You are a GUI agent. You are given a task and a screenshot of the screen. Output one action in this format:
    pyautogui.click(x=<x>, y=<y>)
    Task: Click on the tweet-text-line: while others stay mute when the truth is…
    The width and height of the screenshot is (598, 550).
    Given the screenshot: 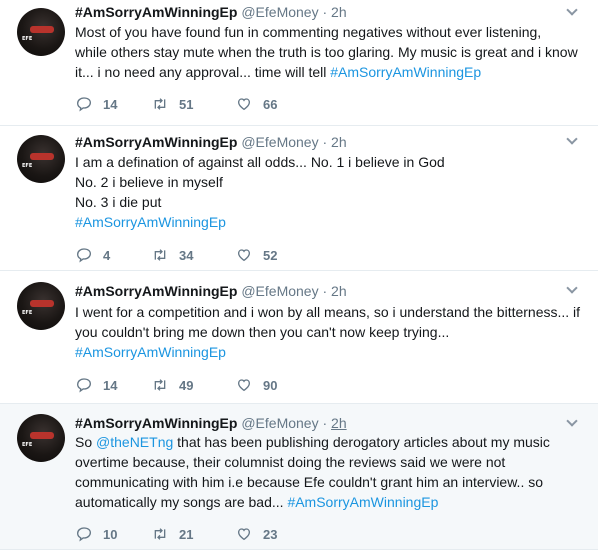 What is the action you would take?
    pyautogui.click(x=326, y=52)
    